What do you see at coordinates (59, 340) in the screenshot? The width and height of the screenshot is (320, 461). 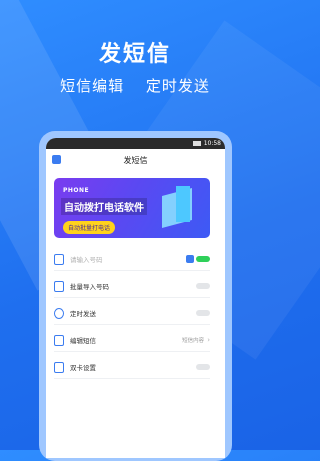 I see `edit-icon` at bounding box center [59, 340].